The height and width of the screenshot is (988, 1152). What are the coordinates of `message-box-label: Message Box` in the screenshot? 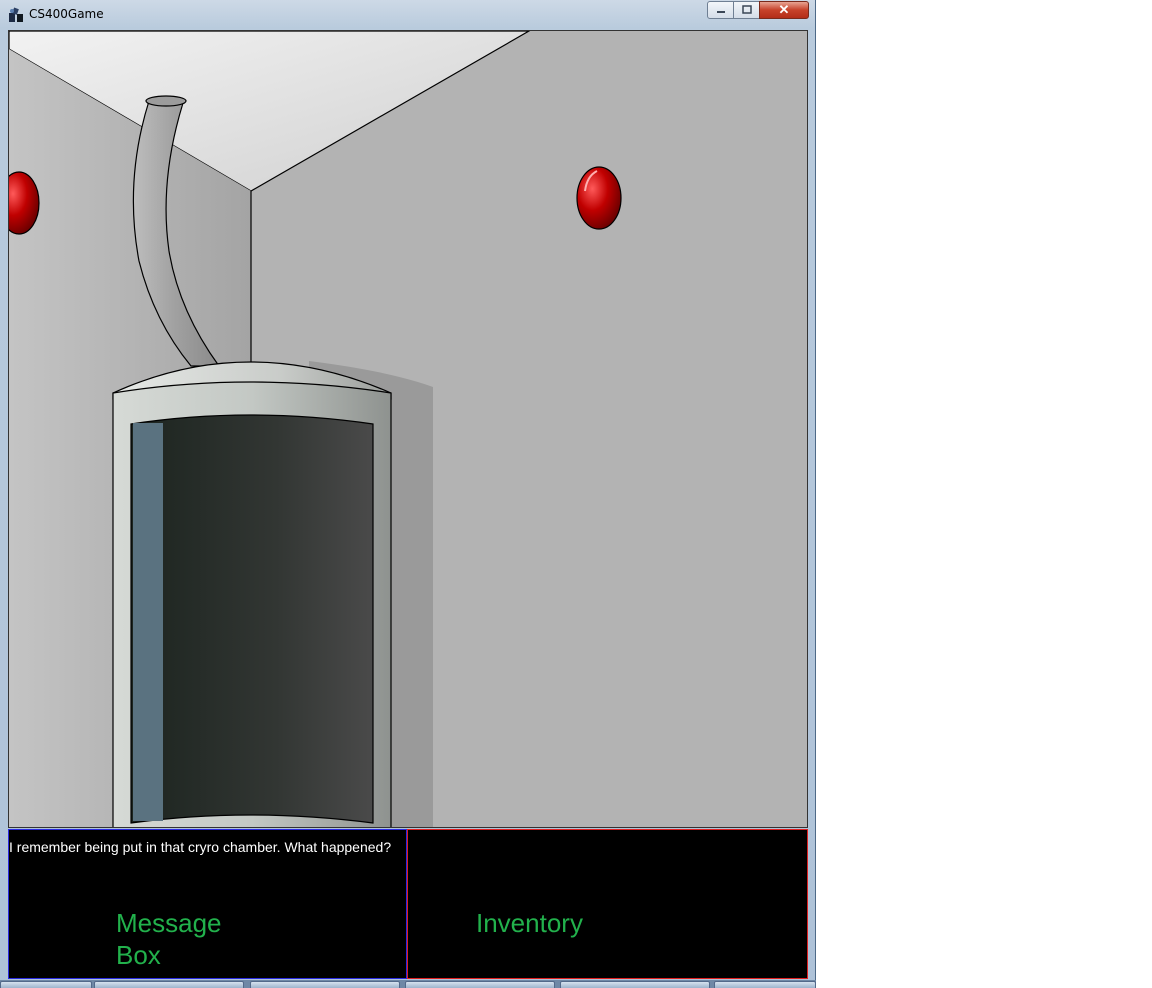 It's located at (169, 939).